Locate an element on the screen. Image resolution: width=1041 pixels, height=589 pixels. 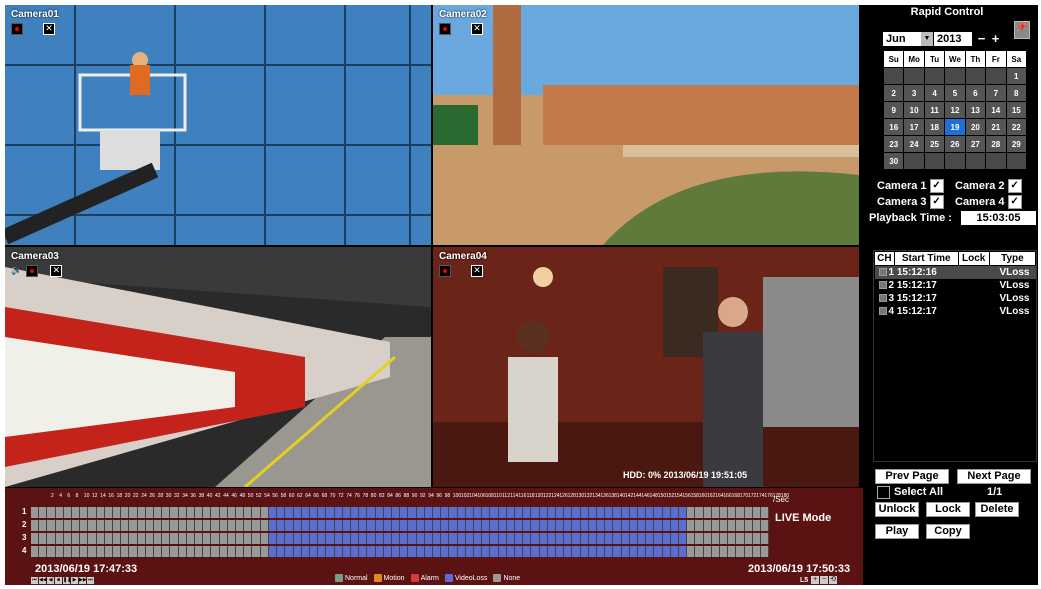
playback-control-button: ❚❚ is located at coordinates (67, 580).